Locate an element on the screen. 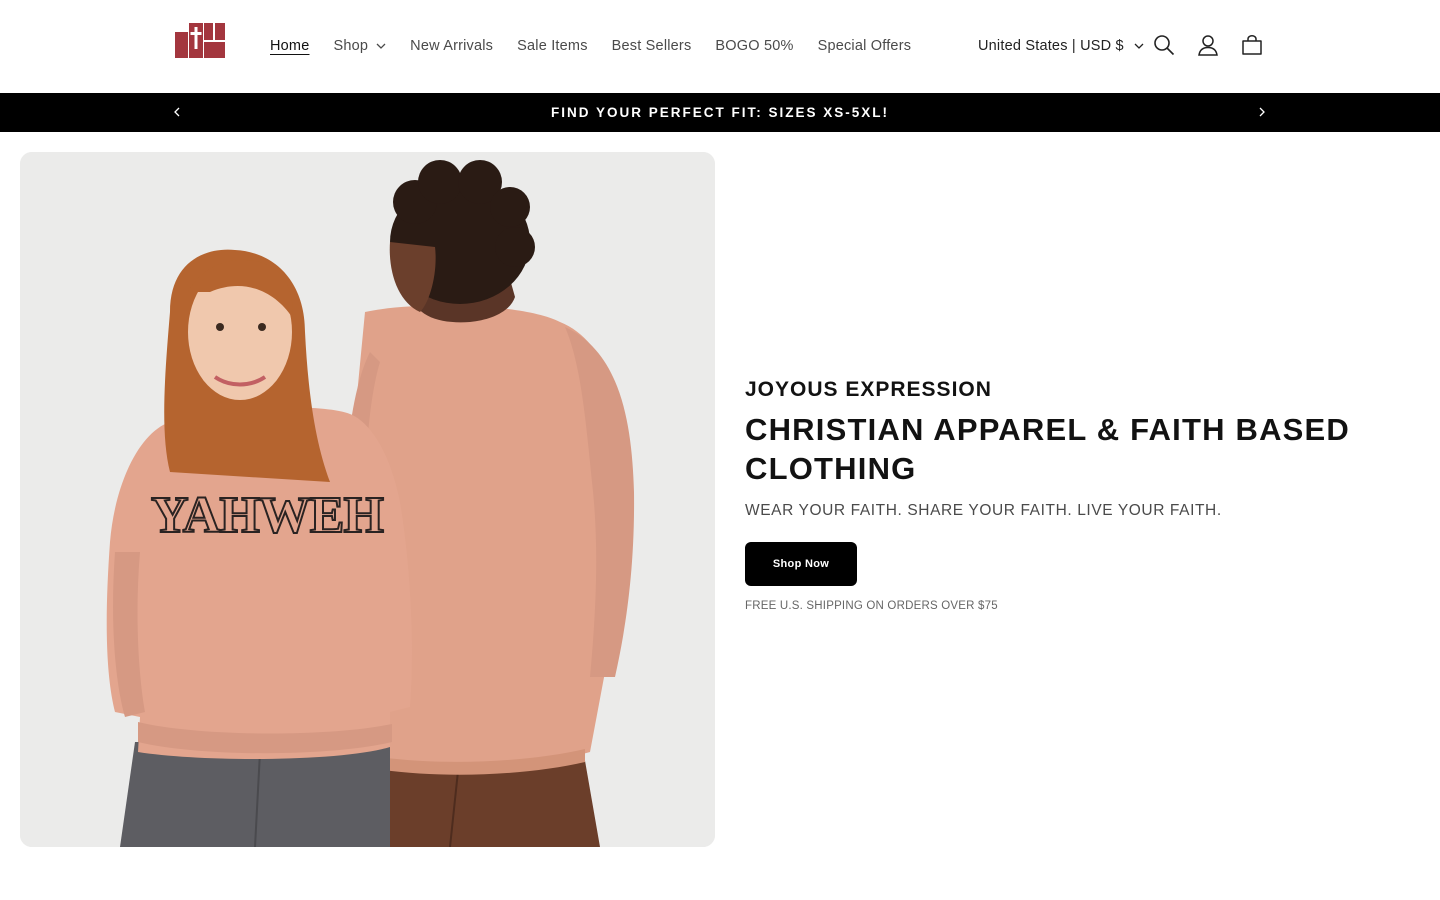 This screenshot has height=900, width=1440. nav-sale-items: Sale Items is located at coordinates (552, 46).